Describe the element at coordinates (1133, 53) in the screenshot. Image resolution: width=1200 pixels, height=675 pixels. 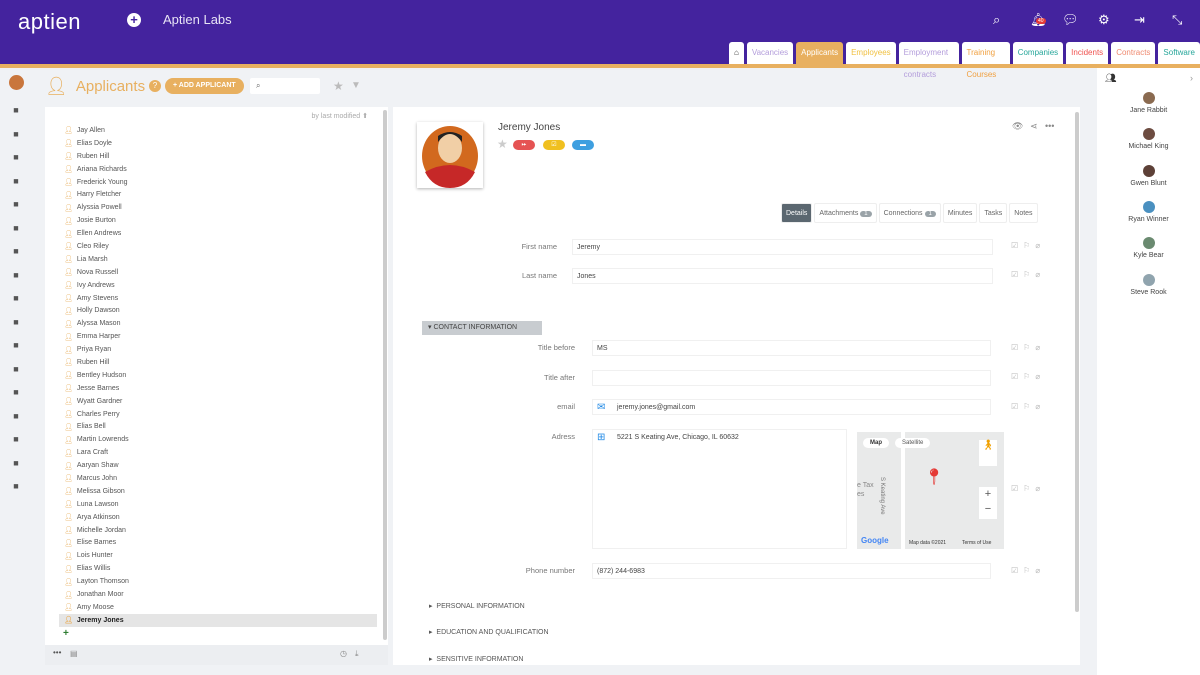
I see `tab-contracts: Contracts` at that location.